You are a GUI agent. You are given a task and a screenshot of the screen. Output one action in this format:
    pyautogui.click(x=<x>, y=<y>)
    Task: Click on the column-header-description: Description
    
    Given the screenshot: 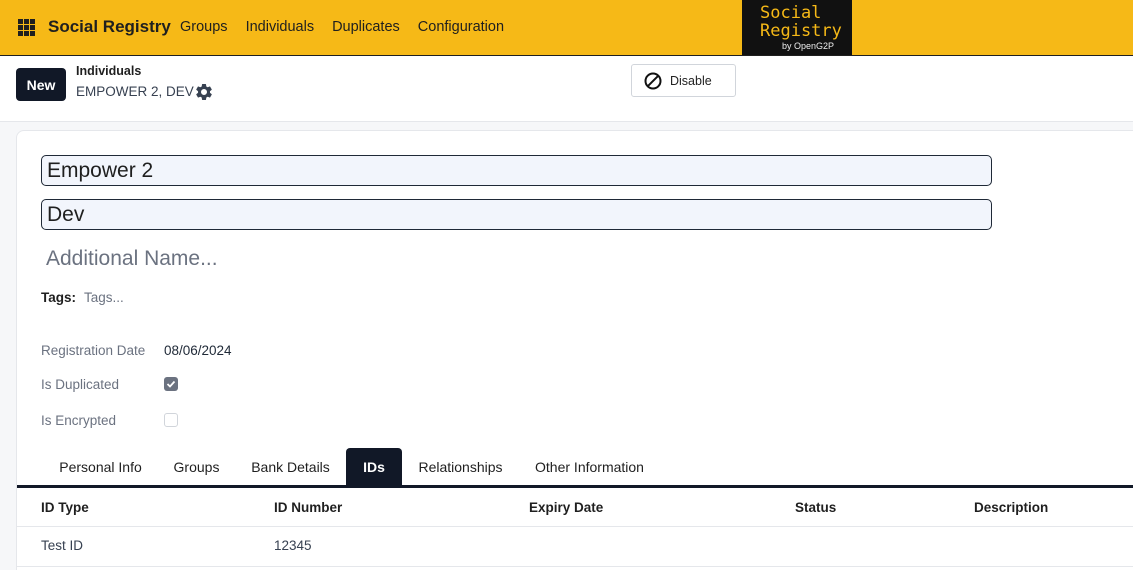 What is the action you would take?
    pyautogui.click(x=1011, y=507)
    